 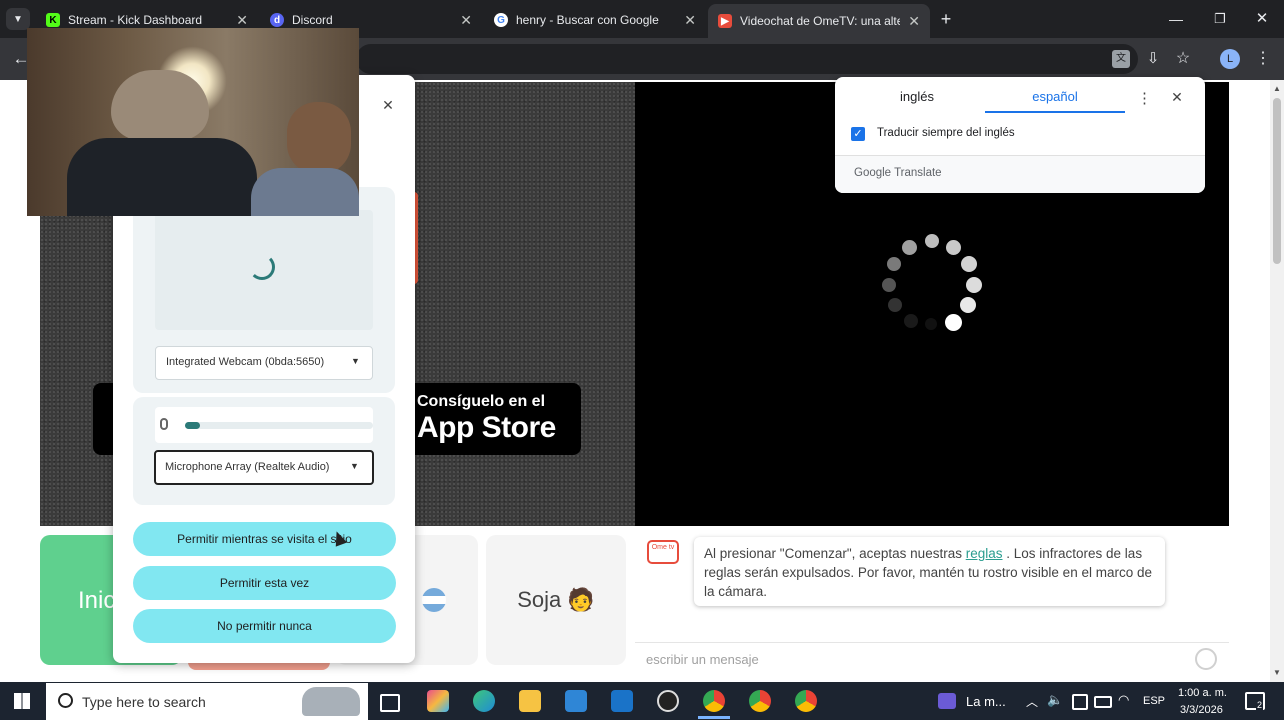 I want to click on tab-ometv: ▶ Videochat de OmeTV: una alter ✕, so click(x=819, y=21).